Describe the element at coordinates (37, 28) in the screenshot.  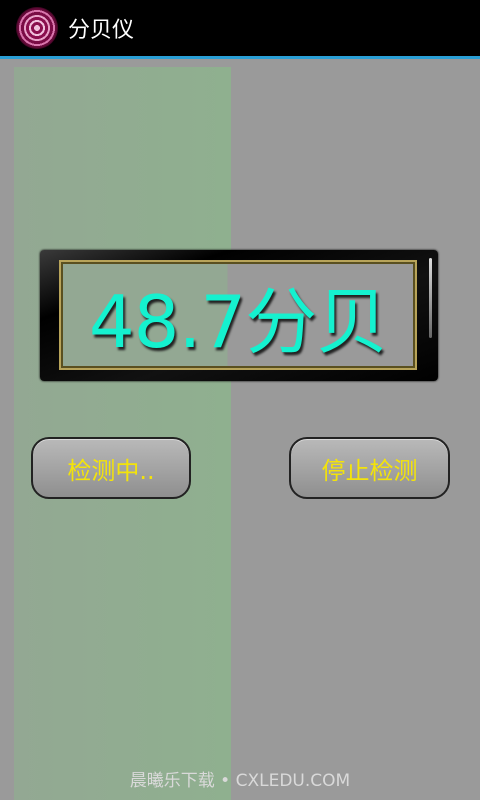
I see `app-logo-icon` at that location.